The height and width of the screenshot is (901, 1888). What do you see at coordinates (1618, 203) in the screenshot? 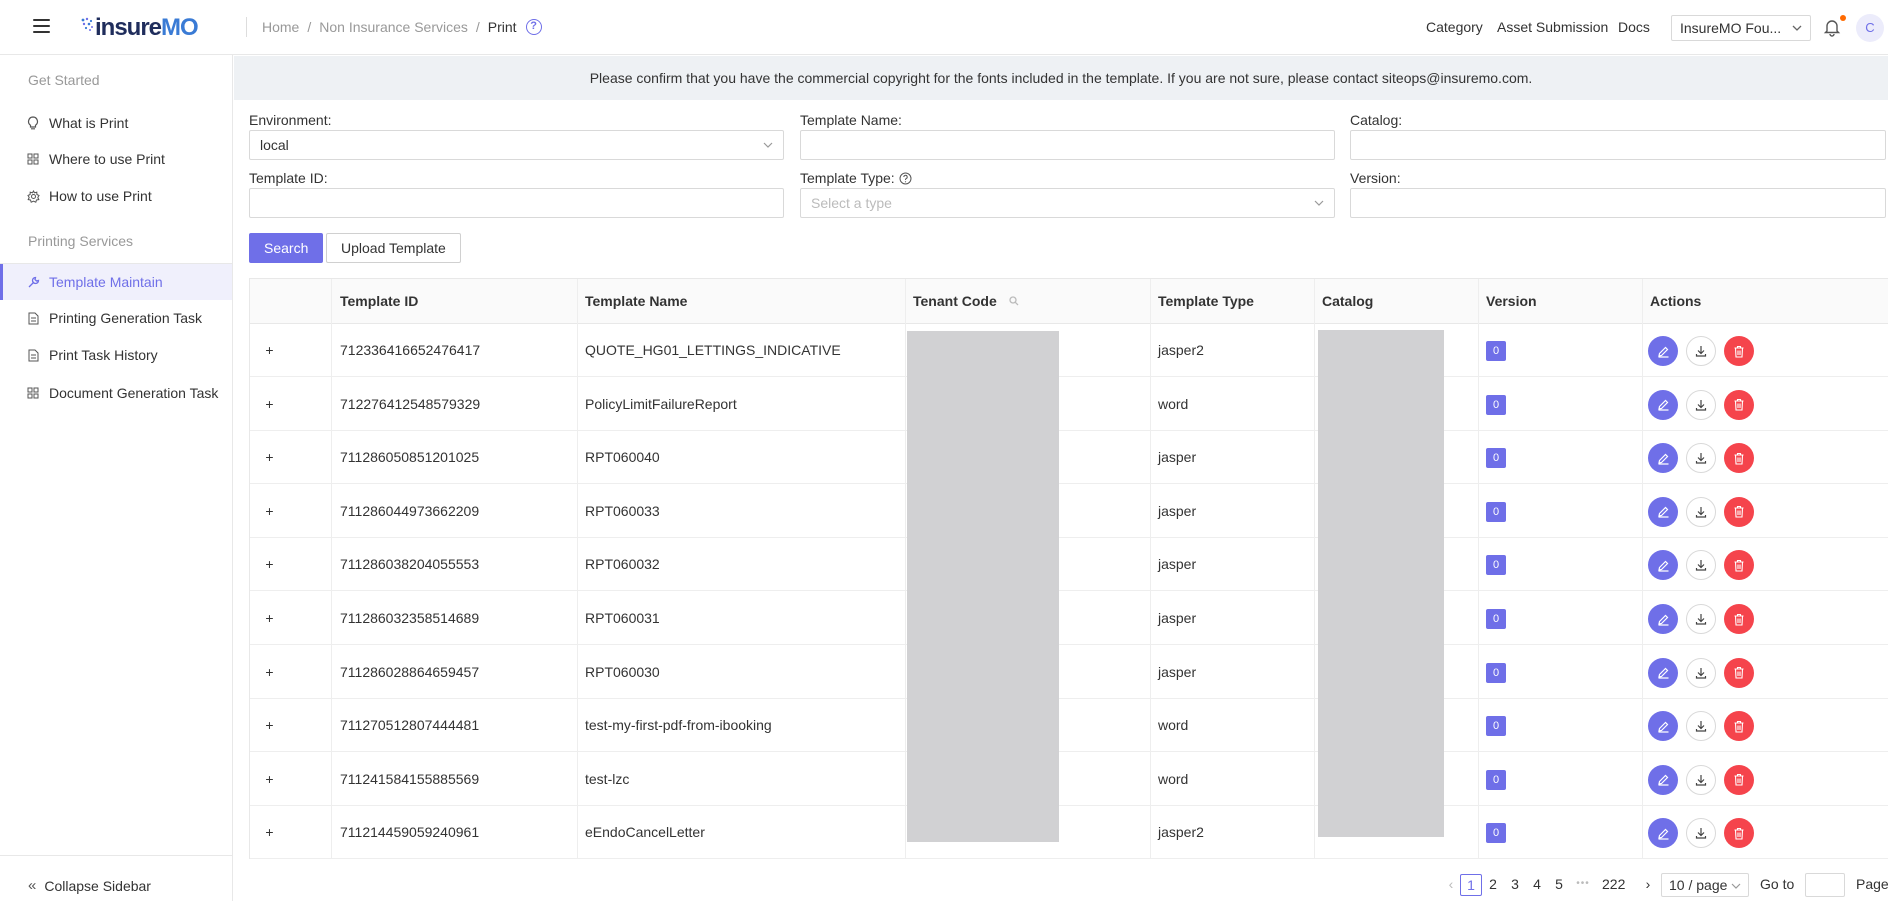
I see `version-input` at bounding box center [1618, 203].